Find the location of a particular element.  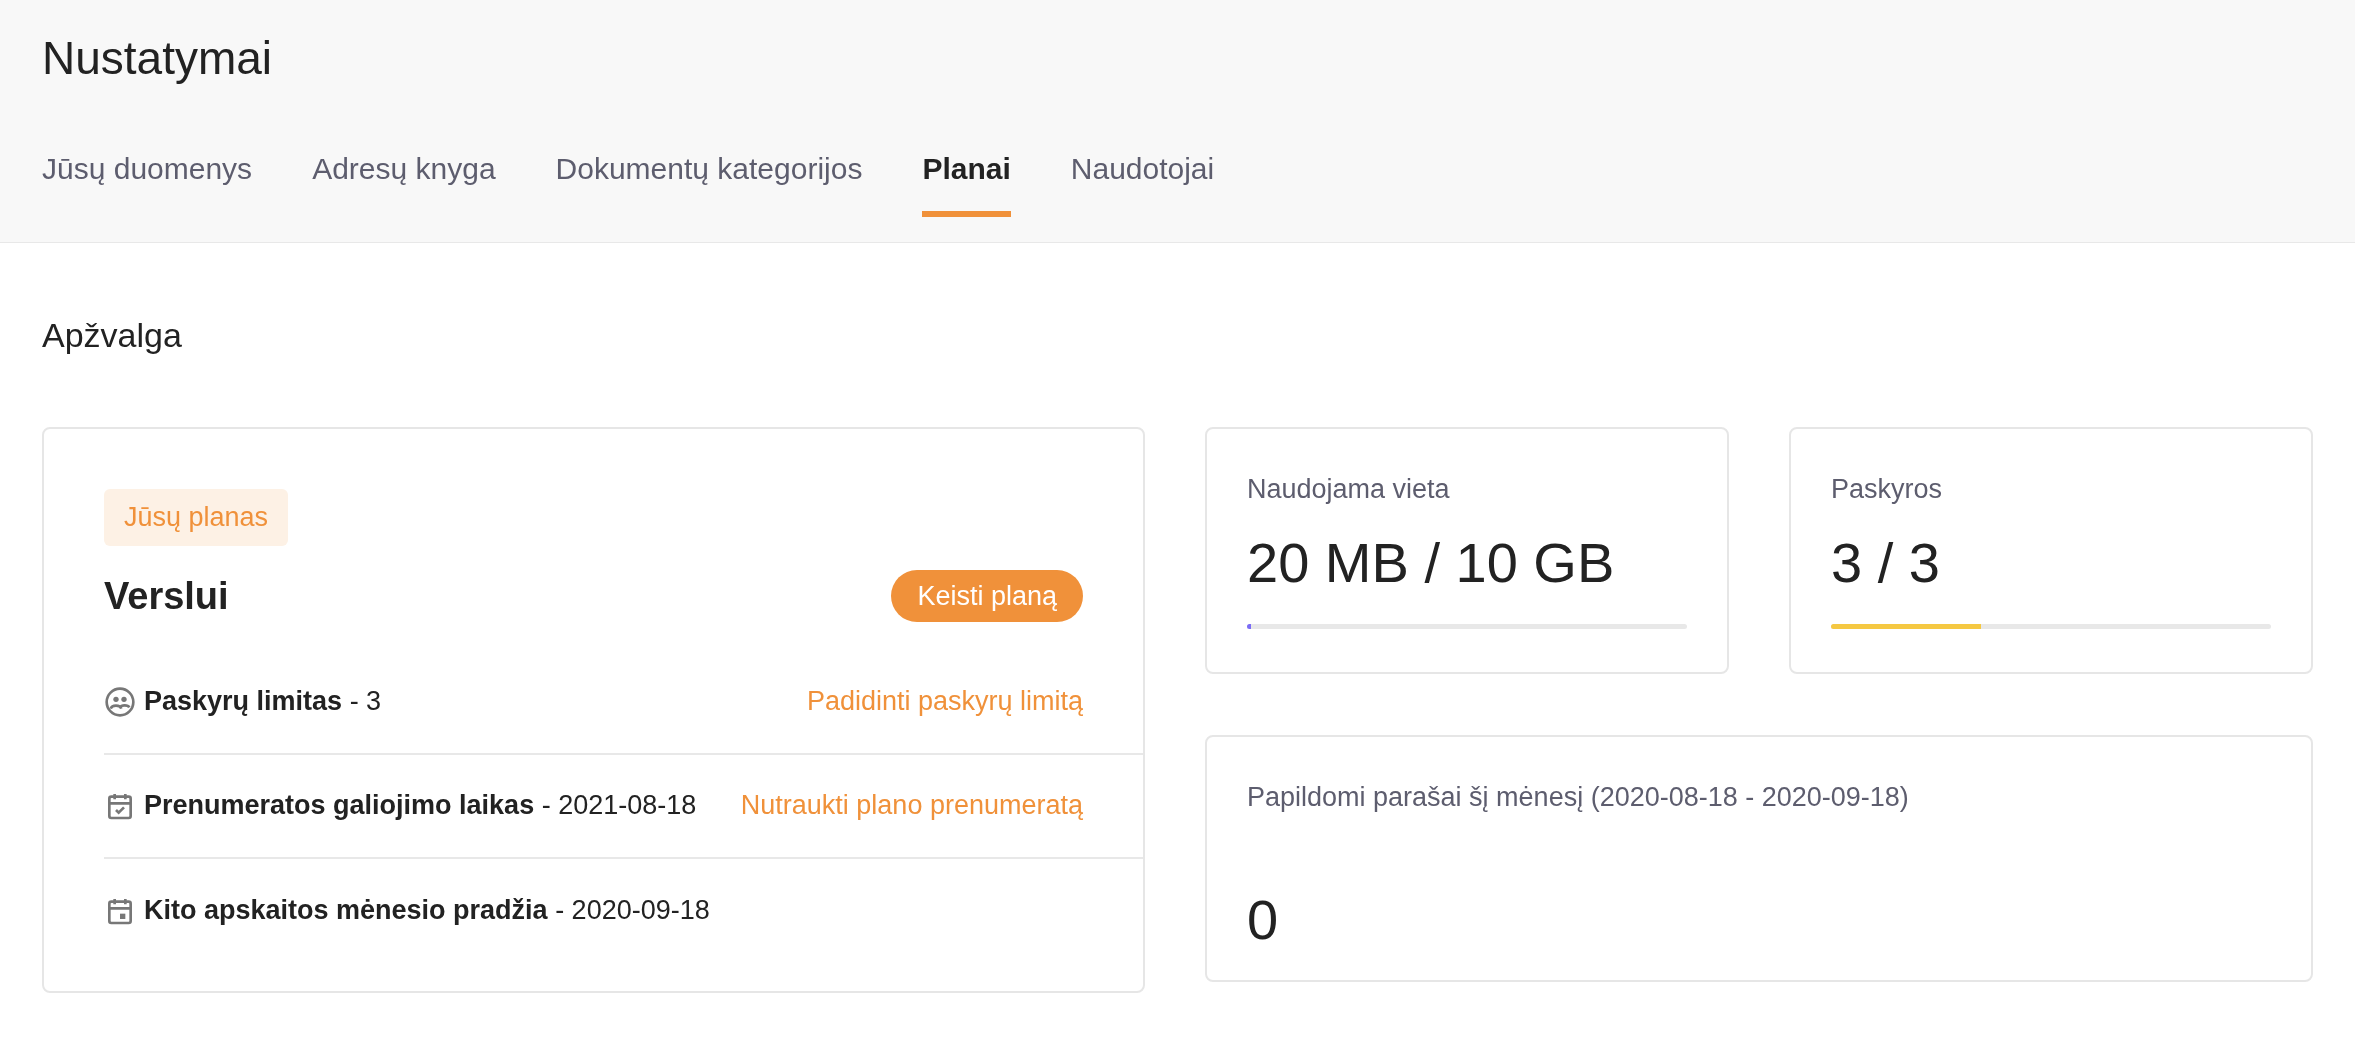

usage-label: Paskyros is located at coordinates (1887, 489).